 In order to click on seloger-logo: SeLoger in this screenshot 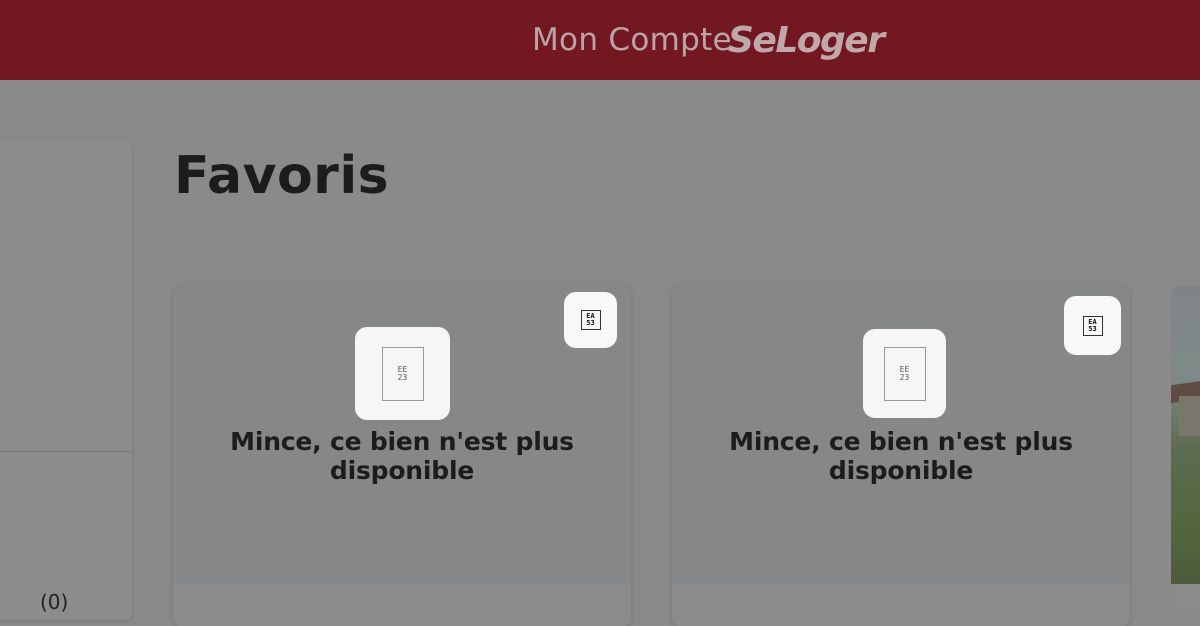, I will do `click(806, 40)`.